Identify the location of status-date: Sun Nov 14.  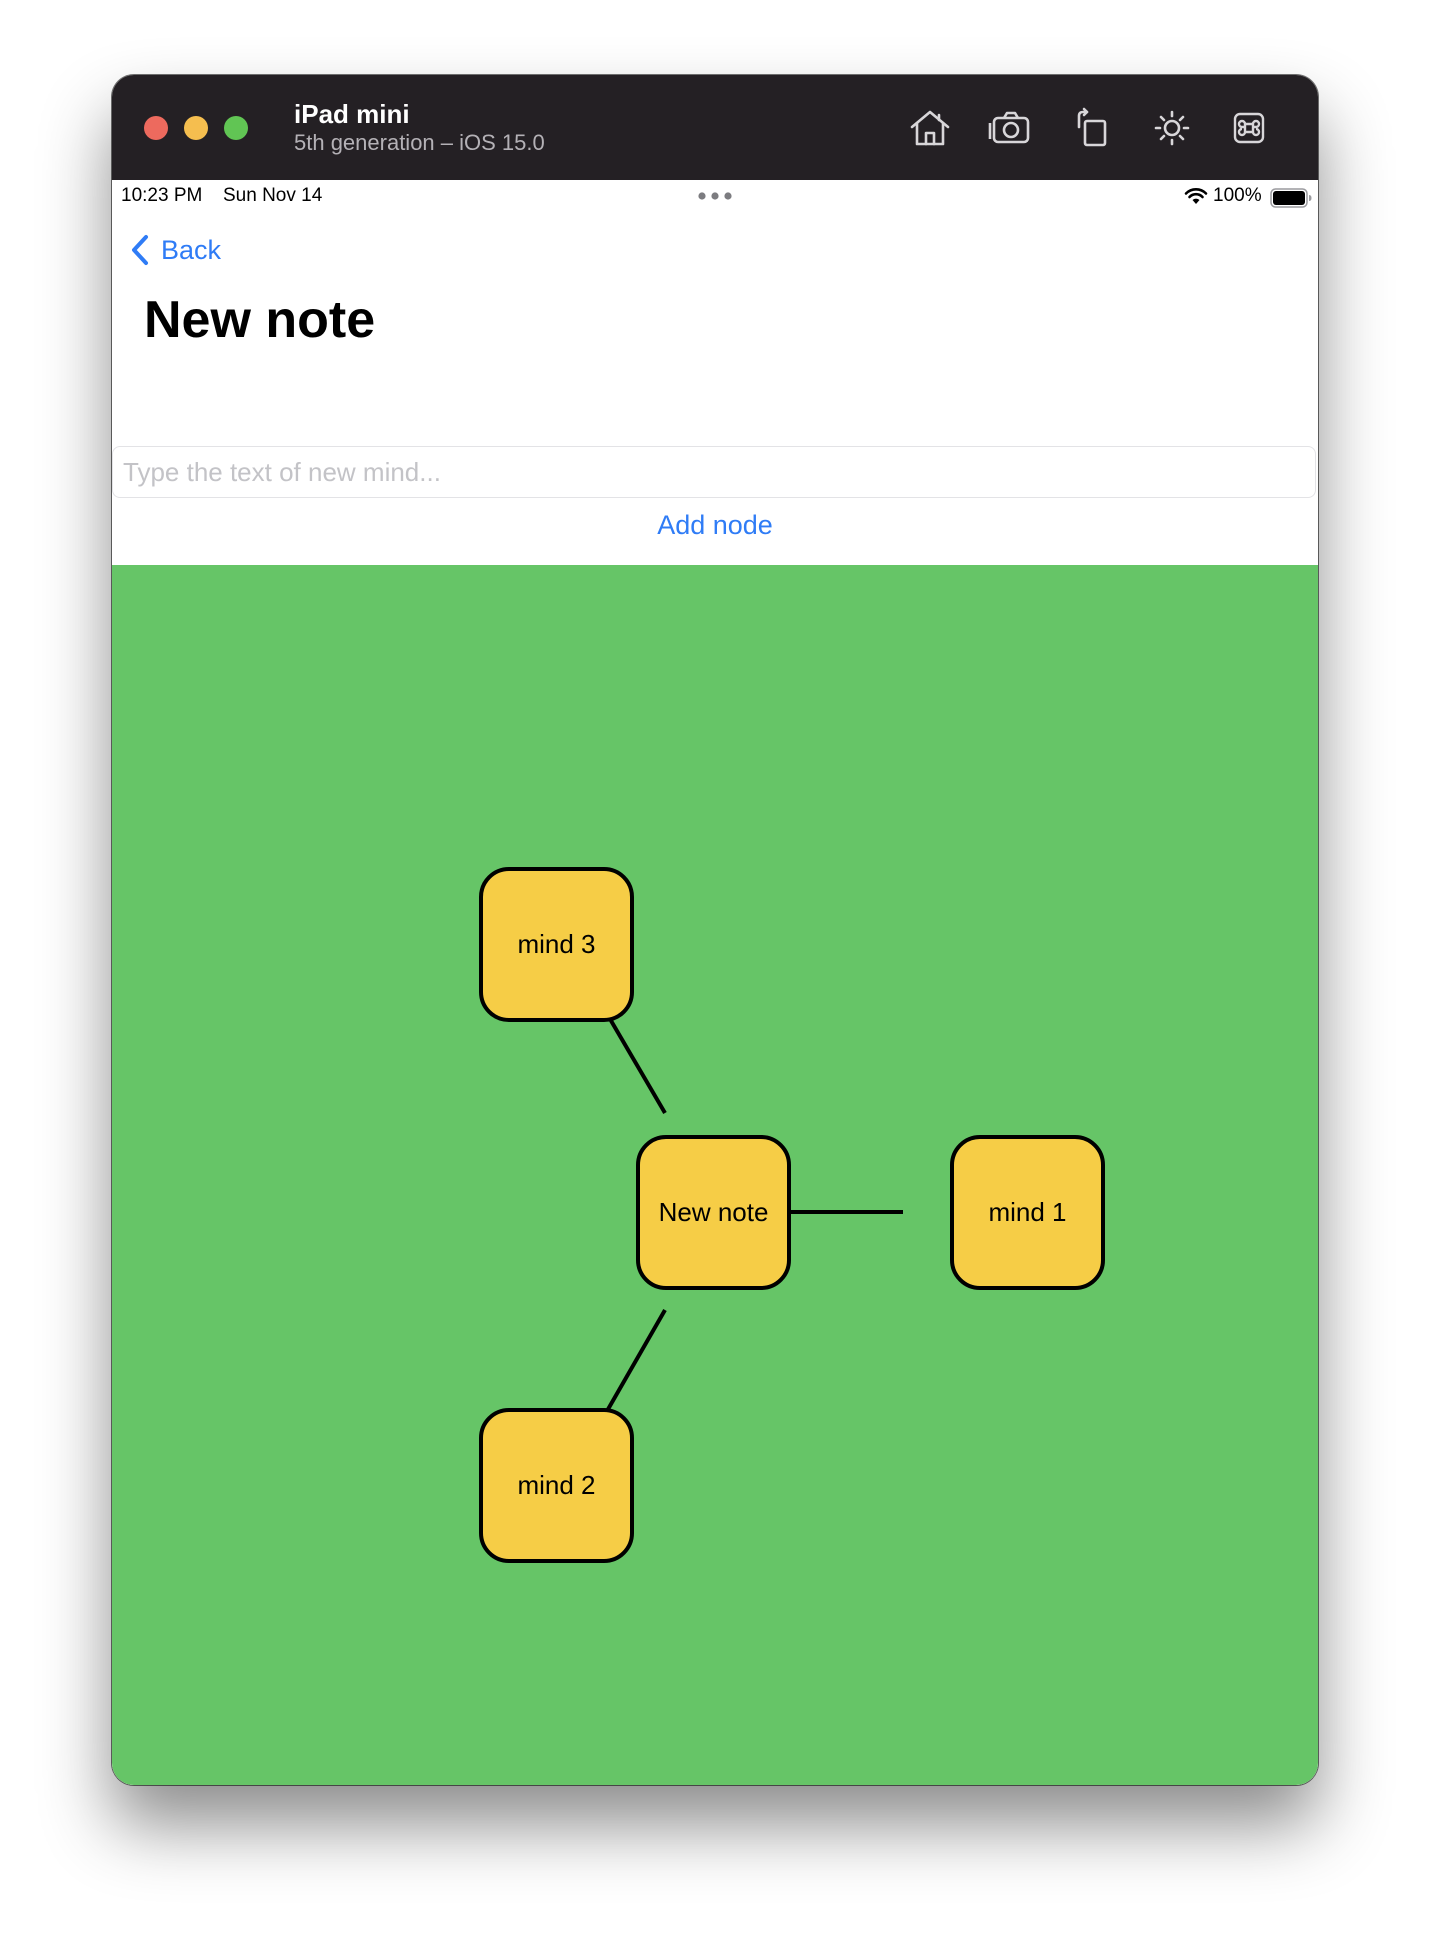
(273, 195).